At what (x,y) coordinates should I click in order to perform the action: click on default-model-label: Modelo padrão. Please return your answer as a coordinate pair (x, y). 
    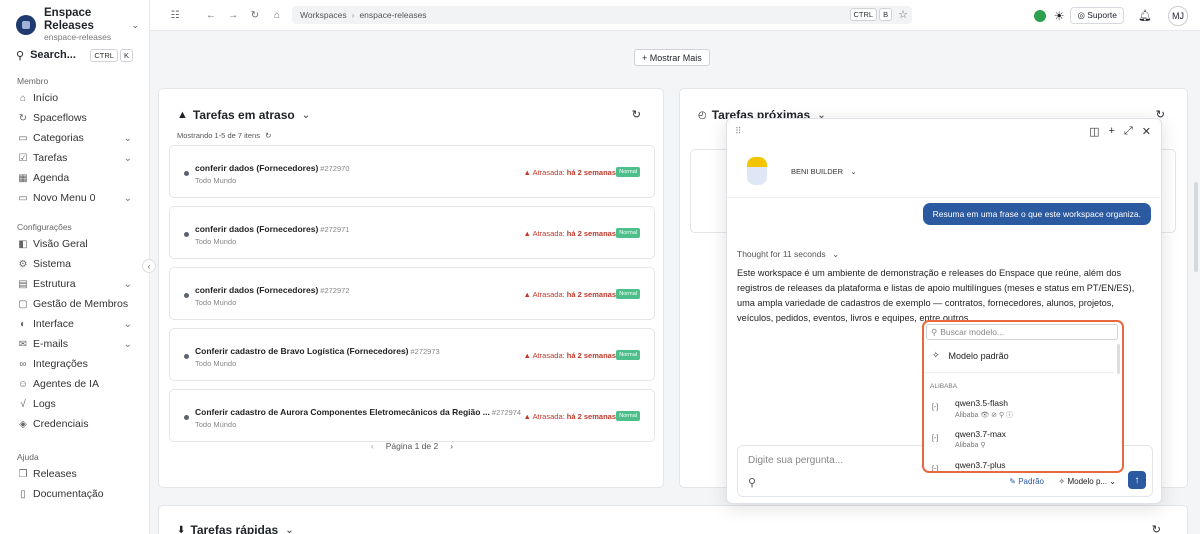
    Looking at the image, I should click on (978, 355).